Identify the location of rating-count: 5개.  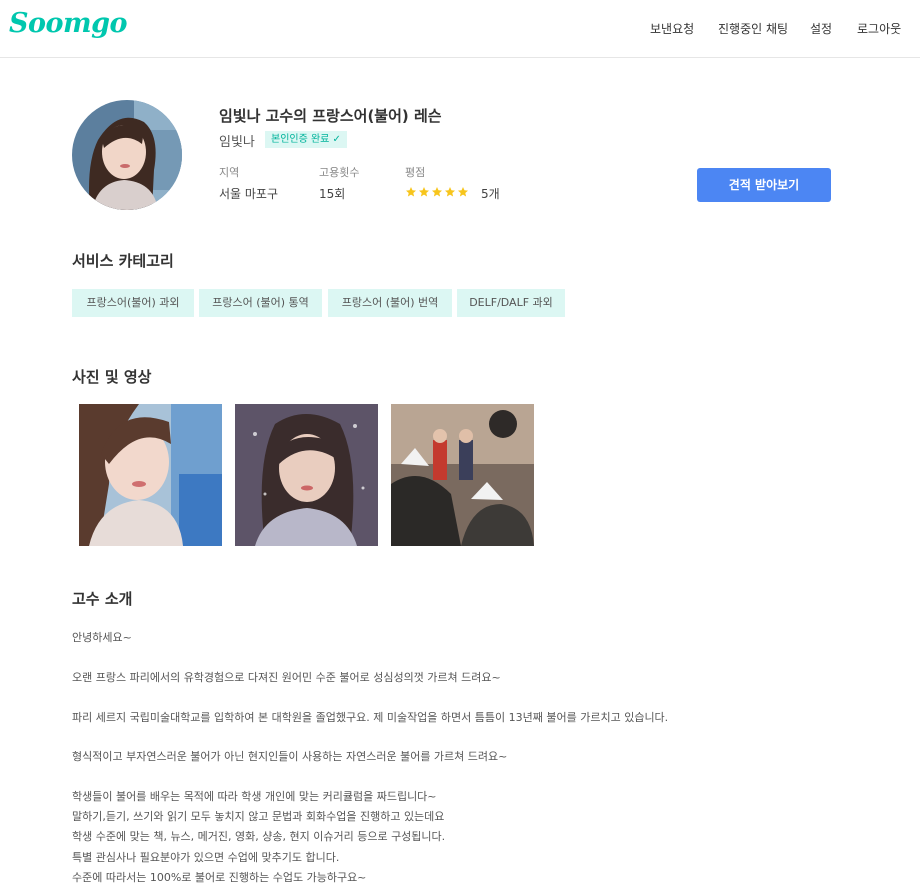
(490, 194).